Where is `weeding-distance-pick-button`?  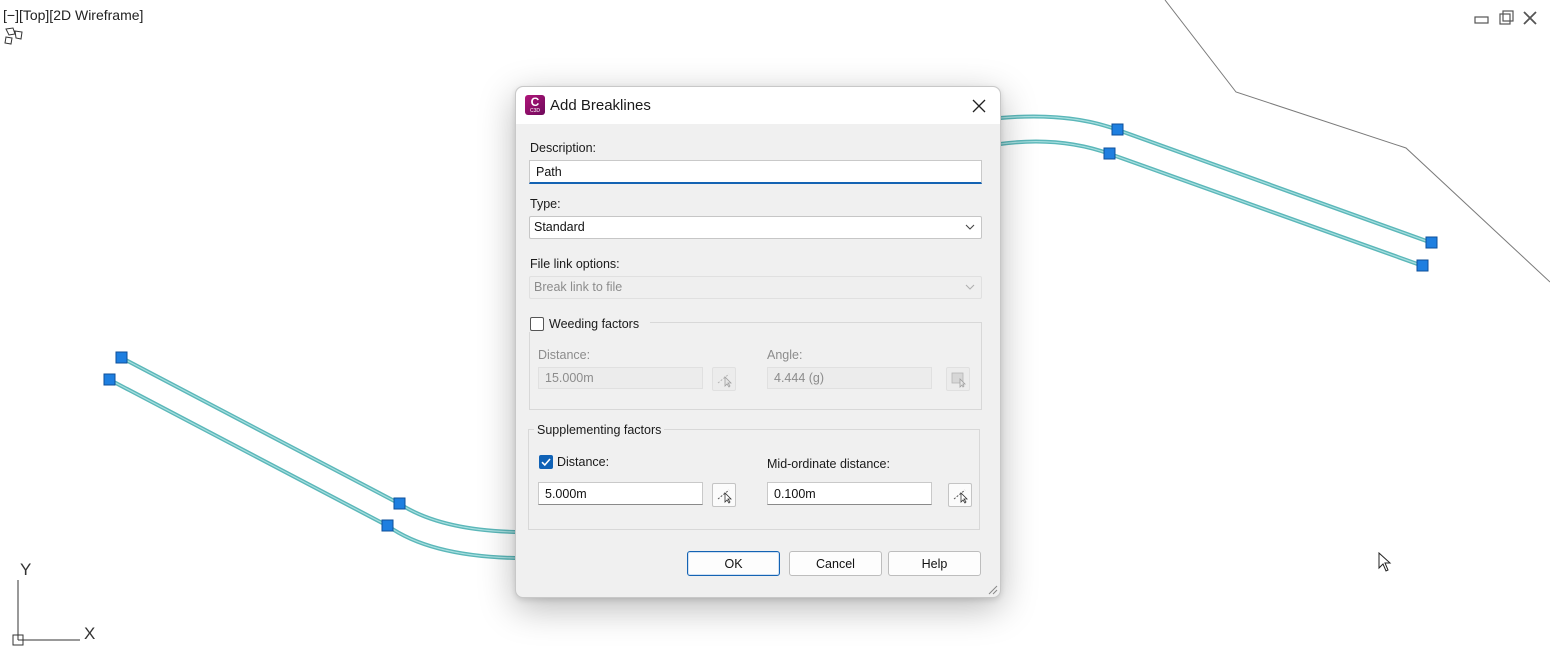
weeding-distance-pick-button is located at coordinates (724, 379).